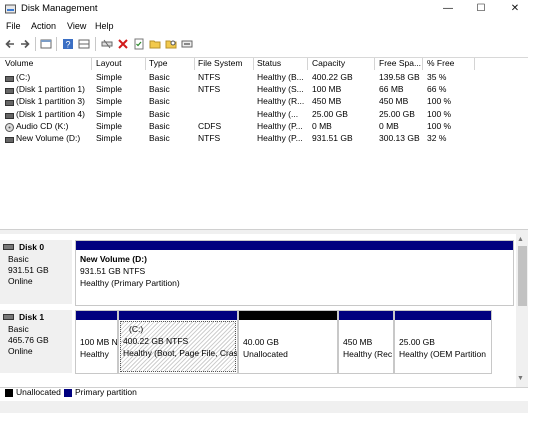 This screenshot has height=432, width=540. Describe the element at coordinates (522, 276) in the screenshot. I see `scrollbar-thumb` at that location.